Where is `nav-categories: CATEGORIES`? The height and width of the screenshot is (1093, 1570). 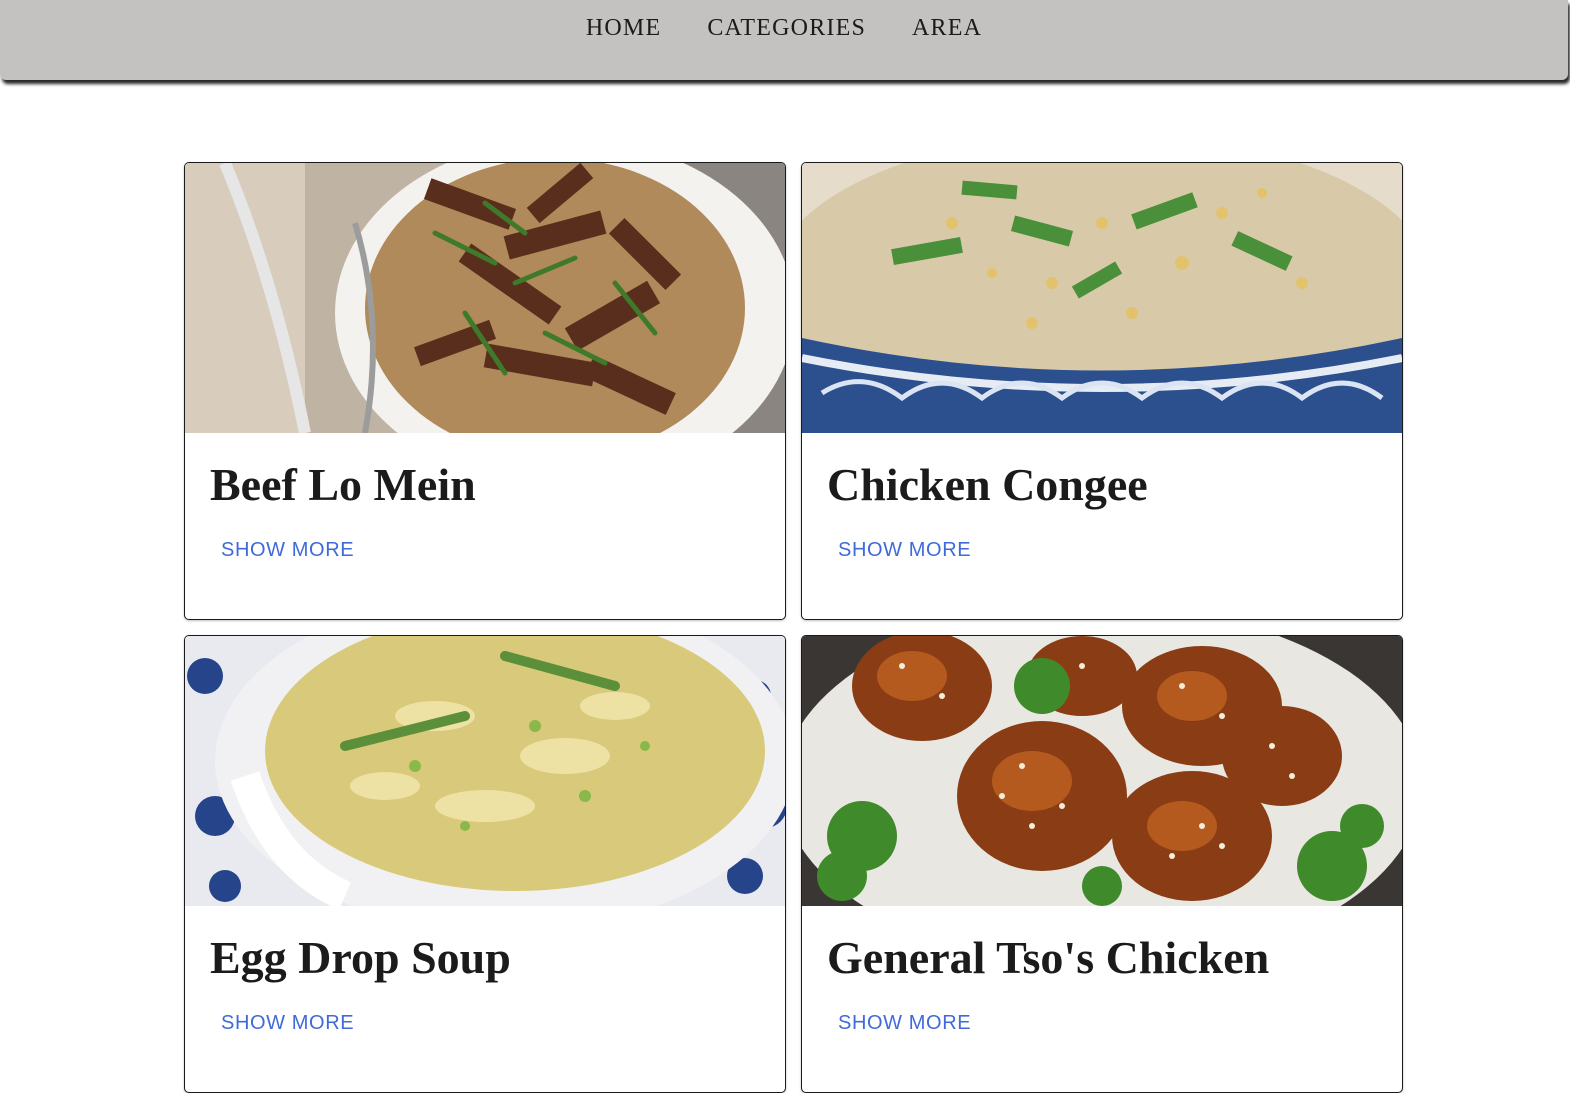
nav-categories: CATEGORIES is located at coordinates (786, 28).